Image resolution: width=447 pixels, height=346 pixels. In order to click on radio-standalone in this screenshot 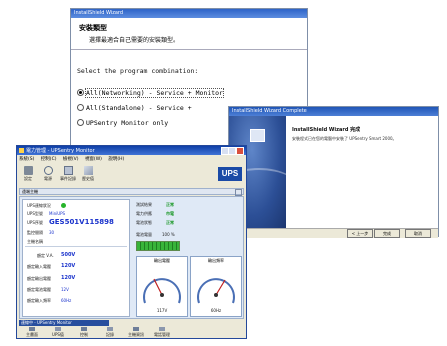, I will do `click(80, 107)`.